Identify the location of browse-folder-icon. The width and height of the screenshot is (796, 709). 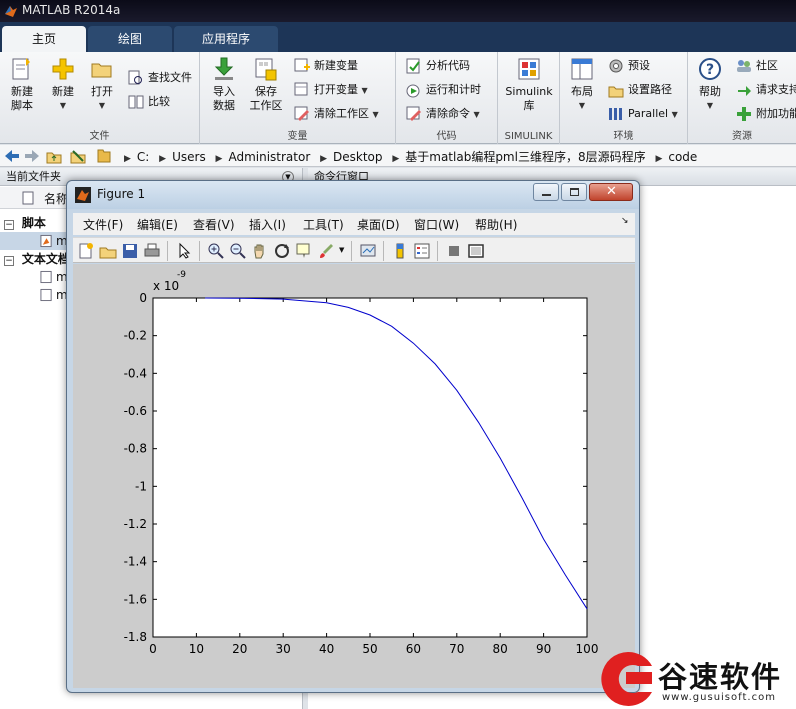
(78, 156).